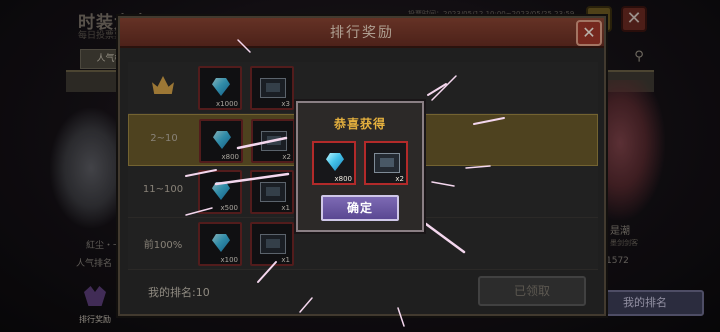 This screenshot has height=332, width=720. I want to click on costume-icon, so click(387, 163).